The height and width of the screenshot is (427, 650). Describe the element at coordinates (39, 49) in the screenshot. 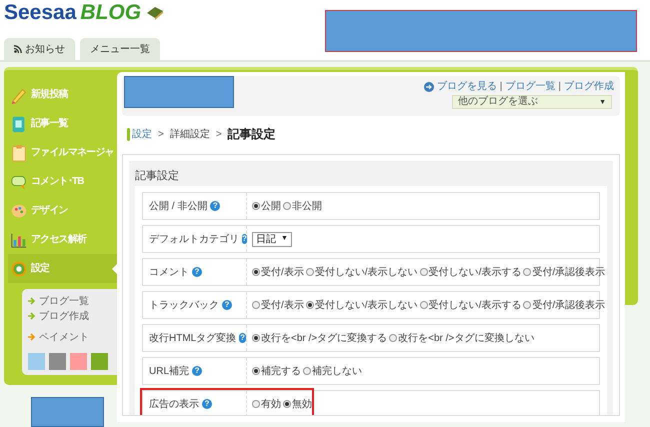

I see `tab: お知らせ` at that location.